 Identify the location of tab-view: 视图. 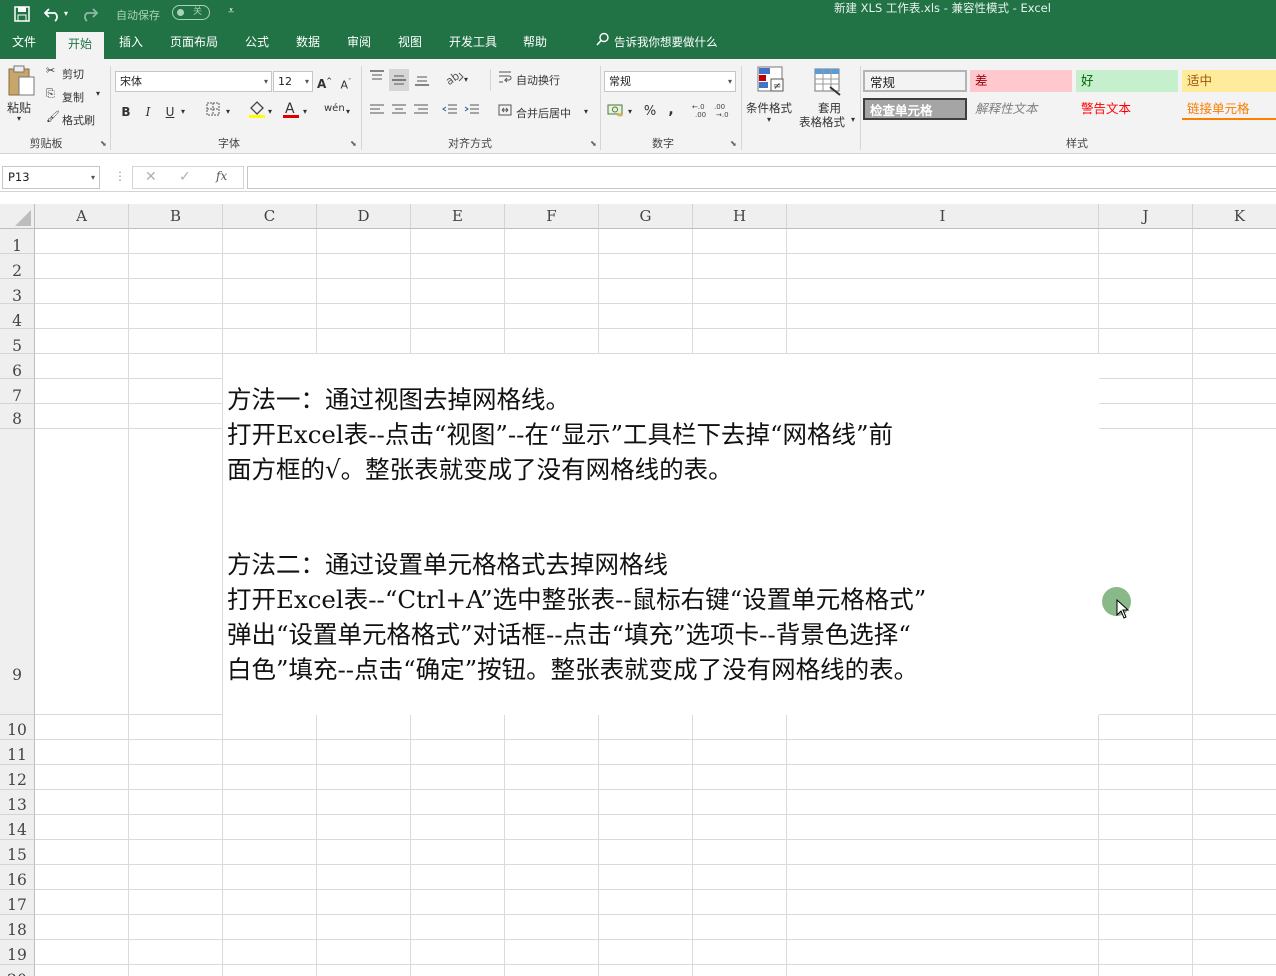
(410, 44).